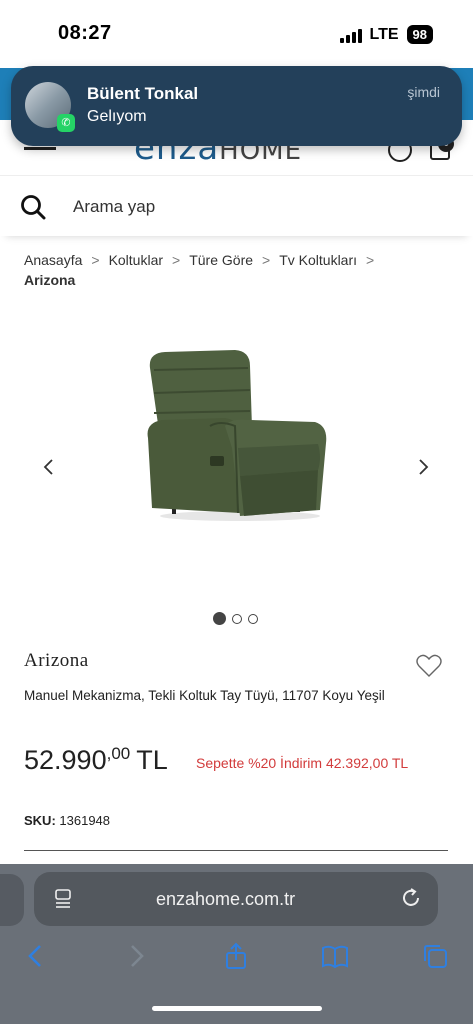 This screenshot has width=473, height=1024. What do you see at coordinates (221, 260) in the screenshot?
I see `breadcrumb-item: Türe Göre` at bounding box center [221, 260].